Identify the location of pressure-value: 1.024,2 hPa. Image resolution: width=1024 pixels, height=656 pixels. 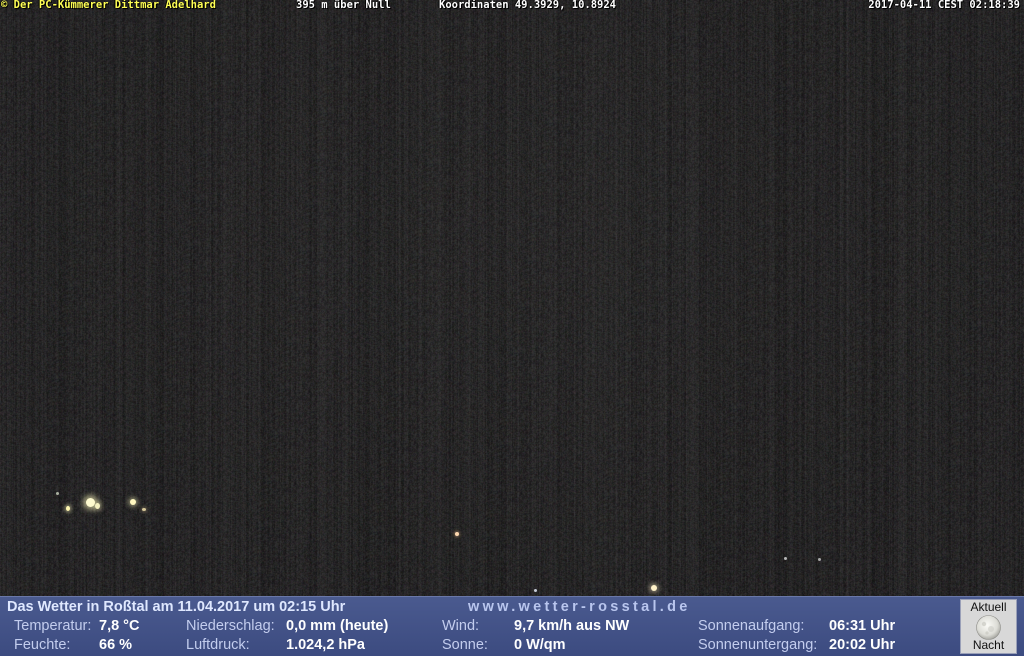
(325, 645).